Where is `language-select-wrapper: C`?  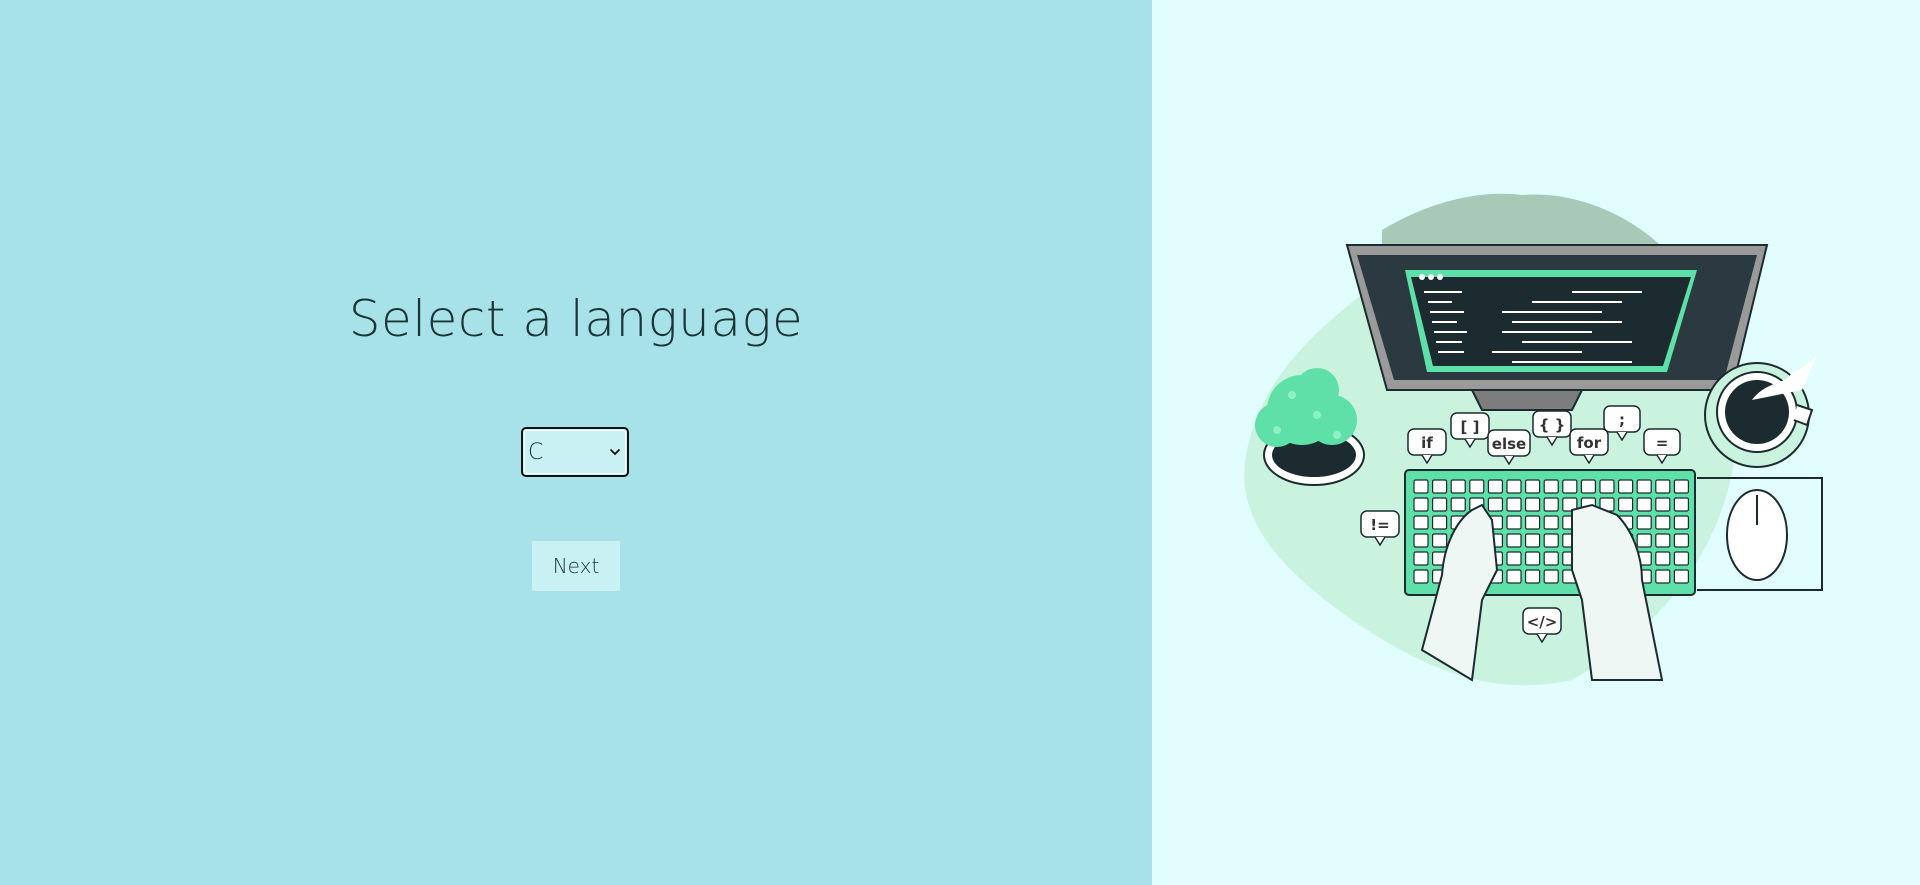
language-select-wrapper: C is located at coordinates (575, 452).